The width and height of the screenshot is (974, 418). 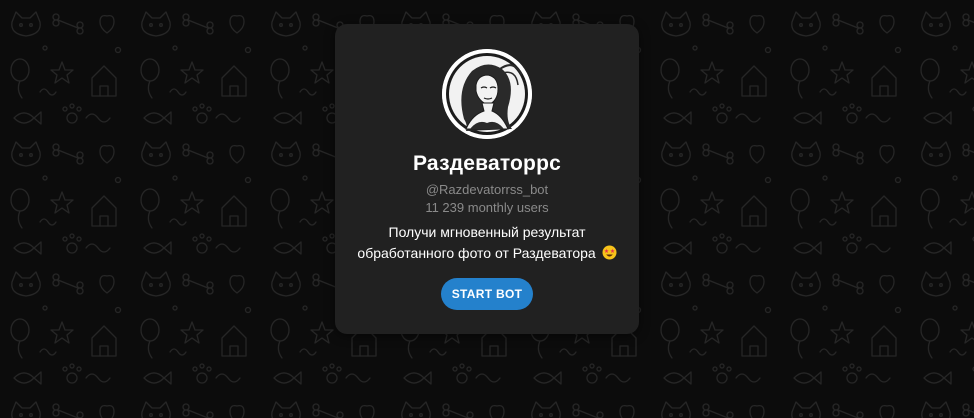 What do you see at coordinates (487, 294) in the screenshot?
I see `start-bot-button: START BOT` at bounding box center [487, 294].